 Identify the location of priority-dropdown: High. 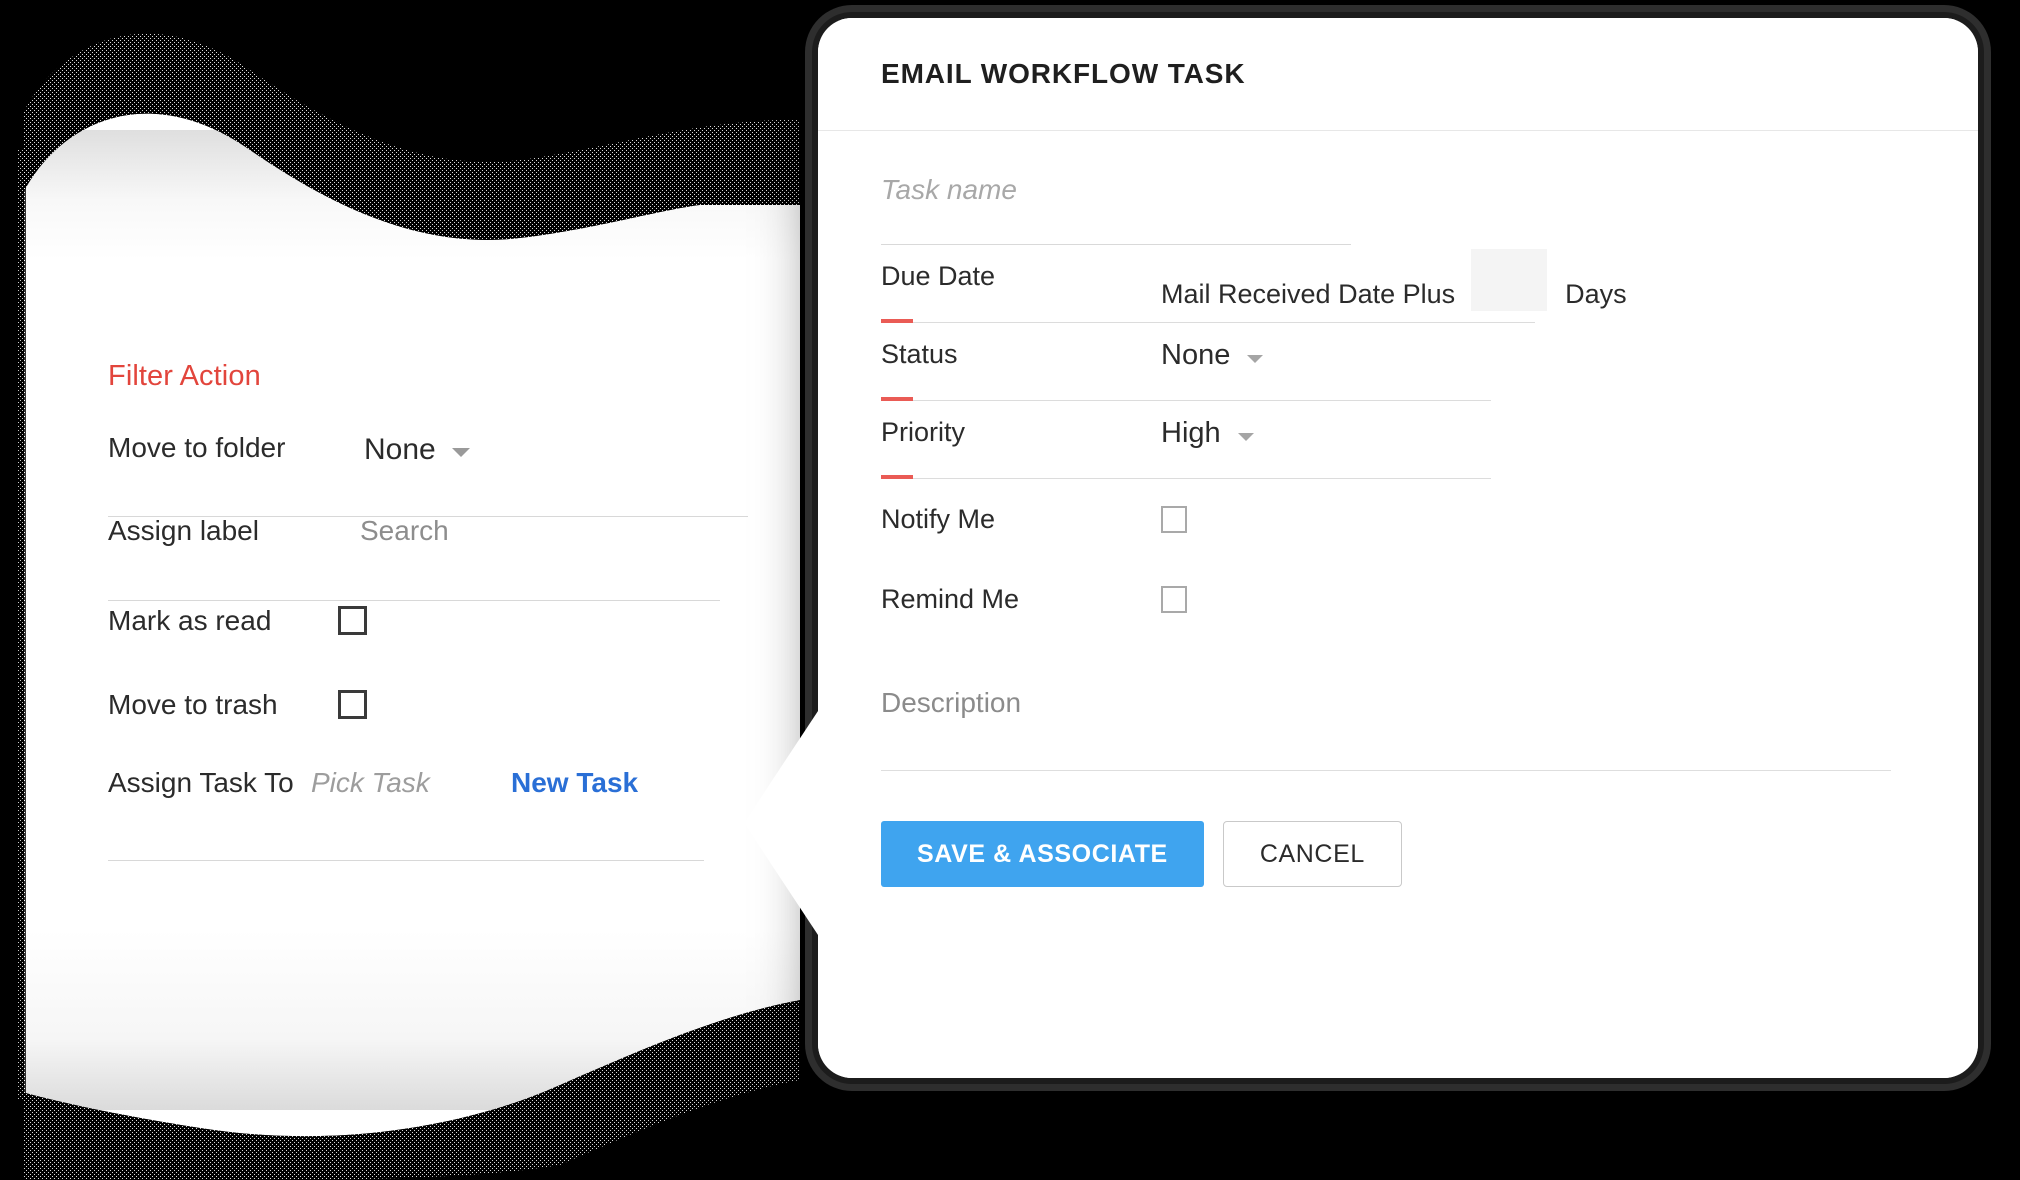
(1207, 433).